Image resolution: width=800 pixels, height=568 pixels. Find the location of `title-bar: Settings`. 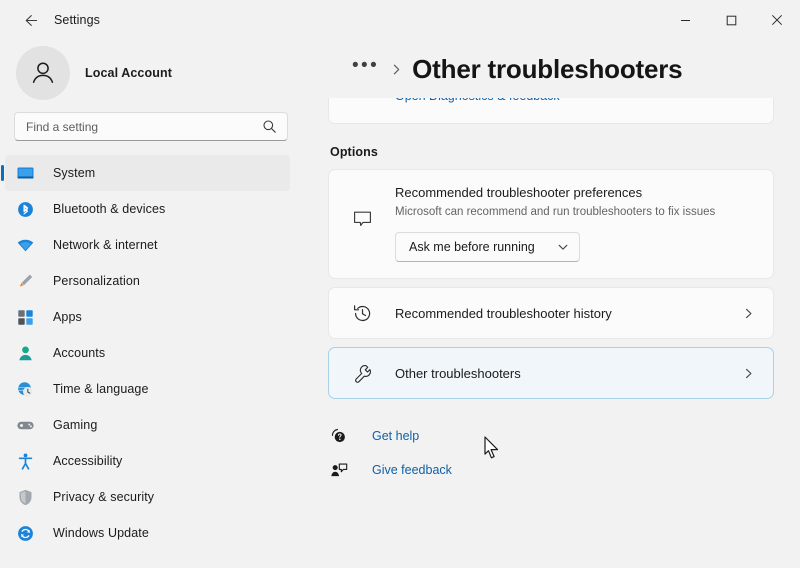

title-bar: Settings is located at coordinates (400, 20).